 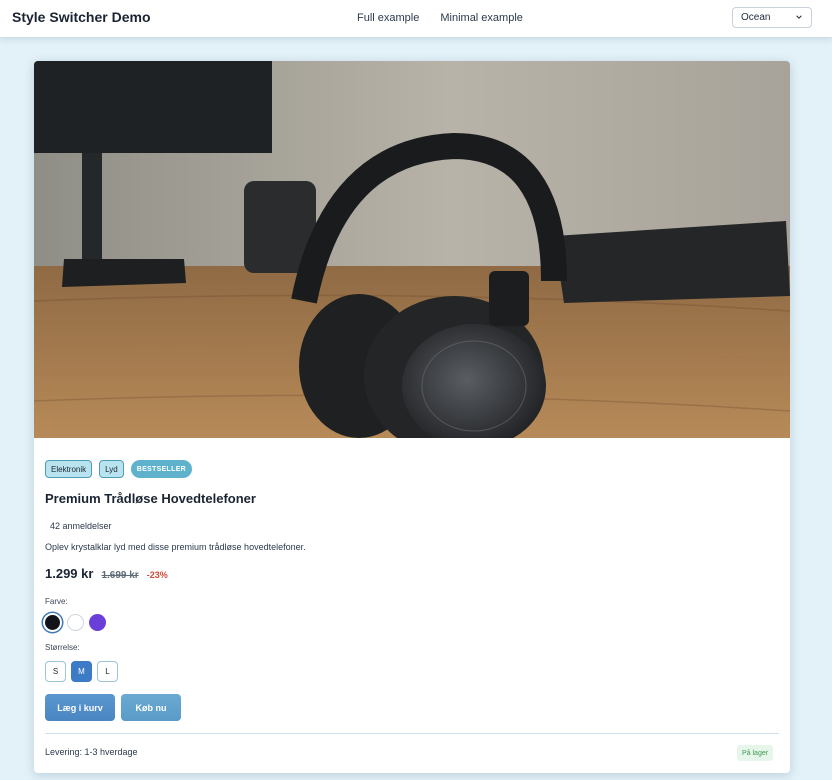 I want to click on original-price: 1.699 kr, so click(x=120, y=575).